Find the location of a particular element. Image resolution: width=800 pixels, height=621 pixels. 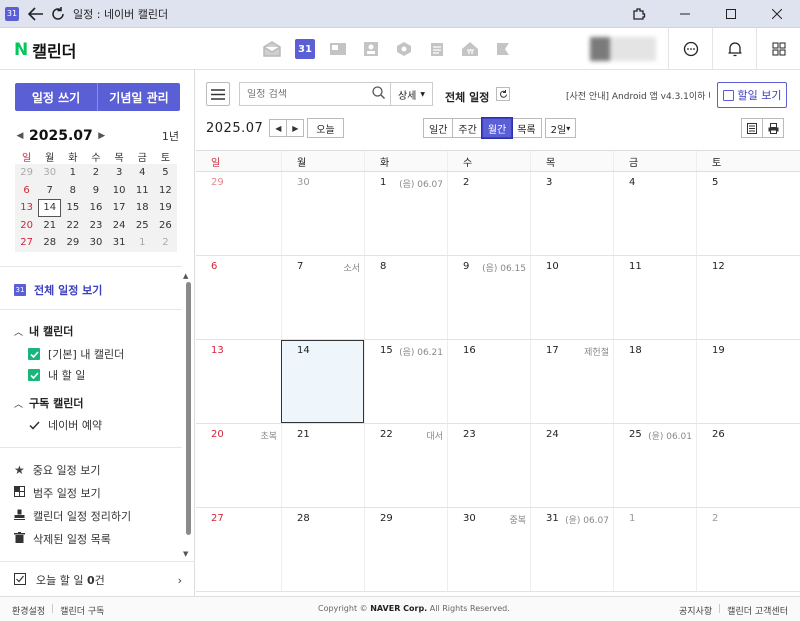

mini-day: 18 is located at coordinates (142, 208).